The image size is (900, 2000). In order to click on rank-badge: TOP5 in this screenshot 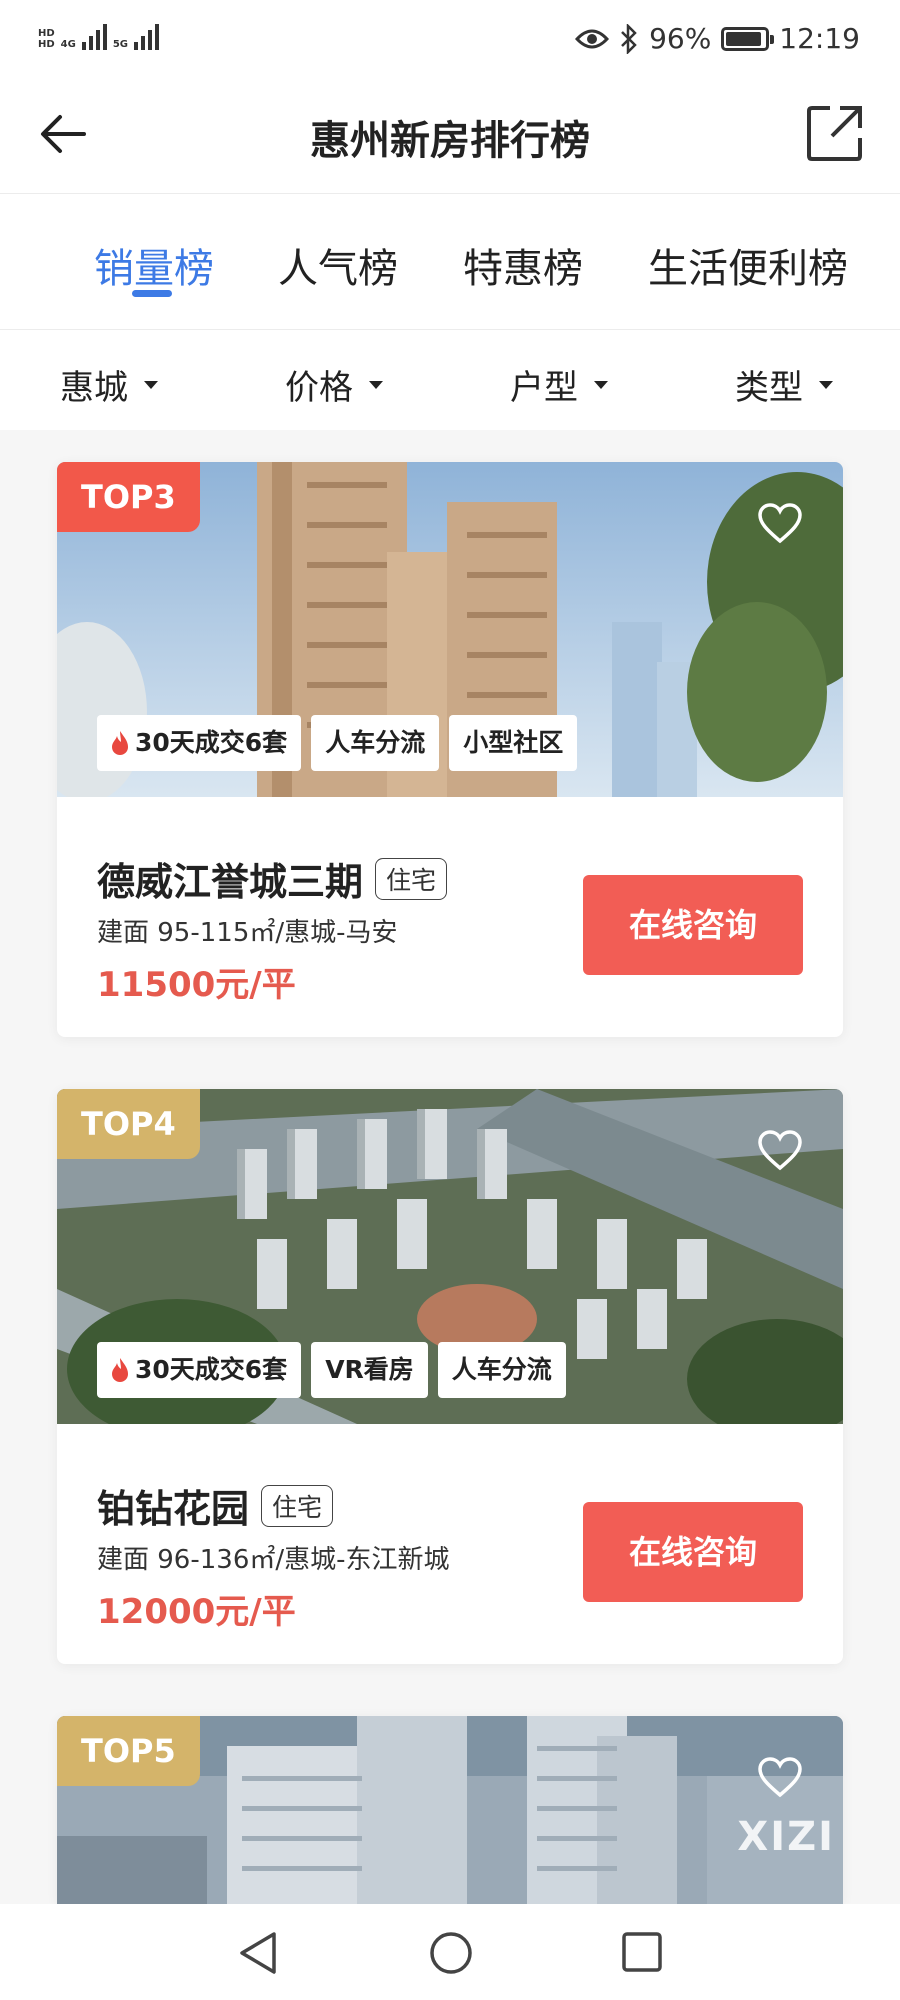, I will do `click(128, 1751)`.